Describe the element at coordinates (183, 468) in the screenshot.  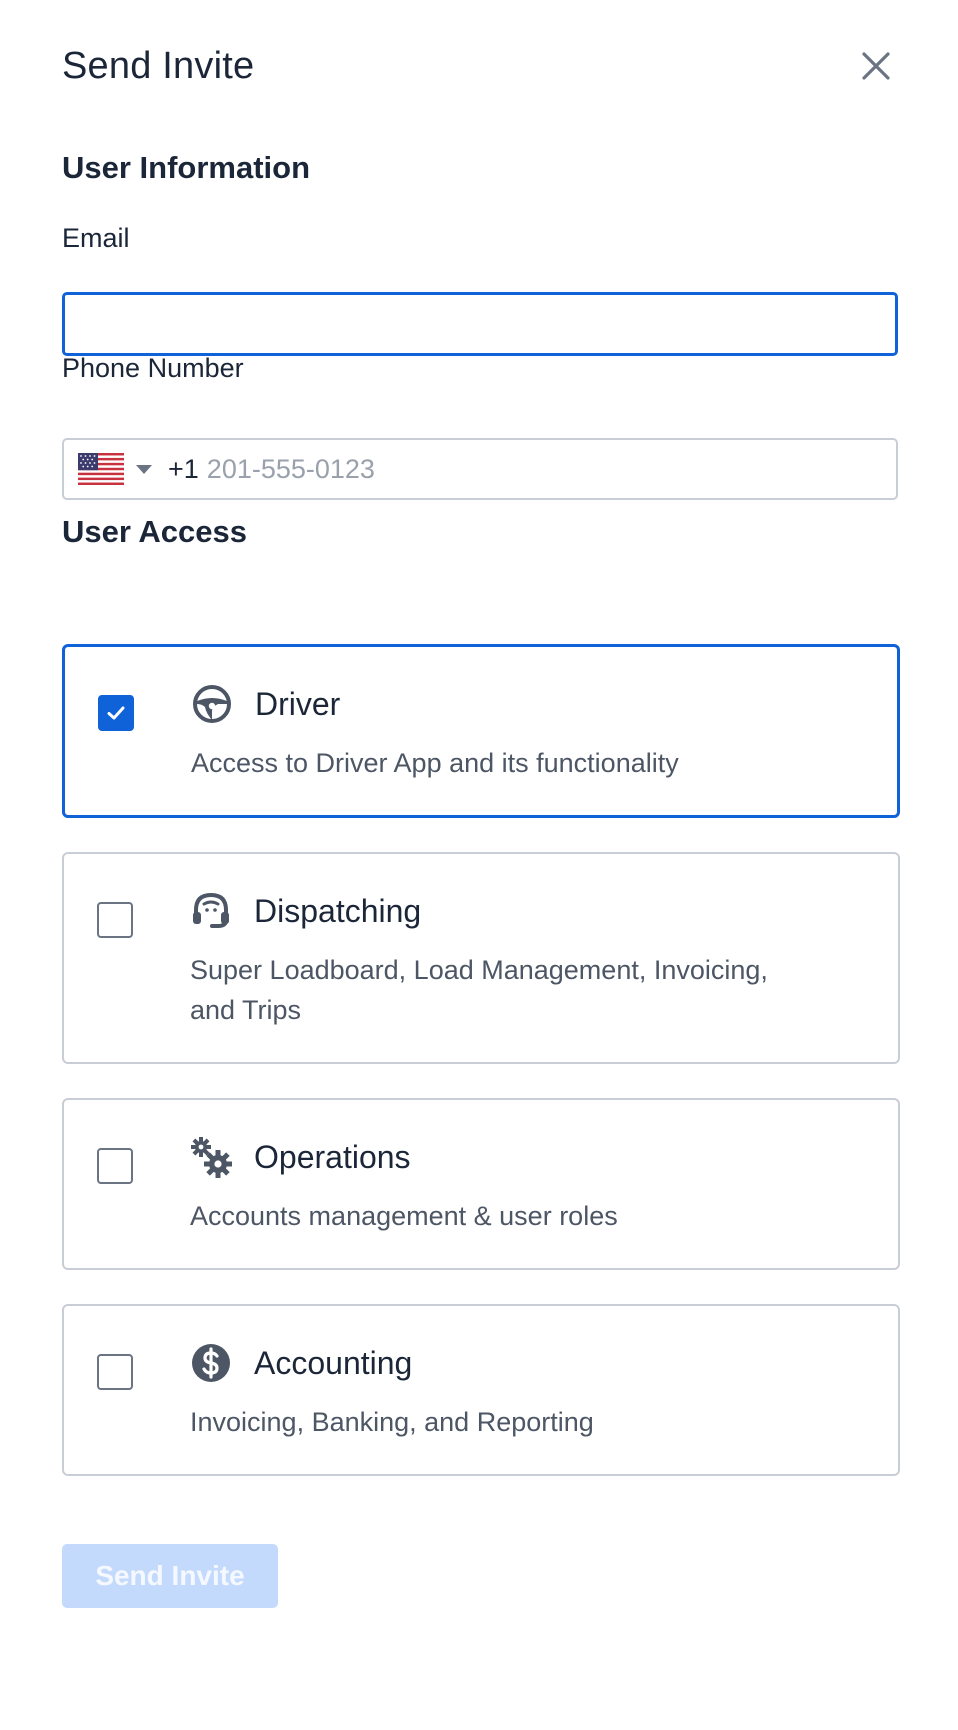
I see `dial-code: +1` at that location.